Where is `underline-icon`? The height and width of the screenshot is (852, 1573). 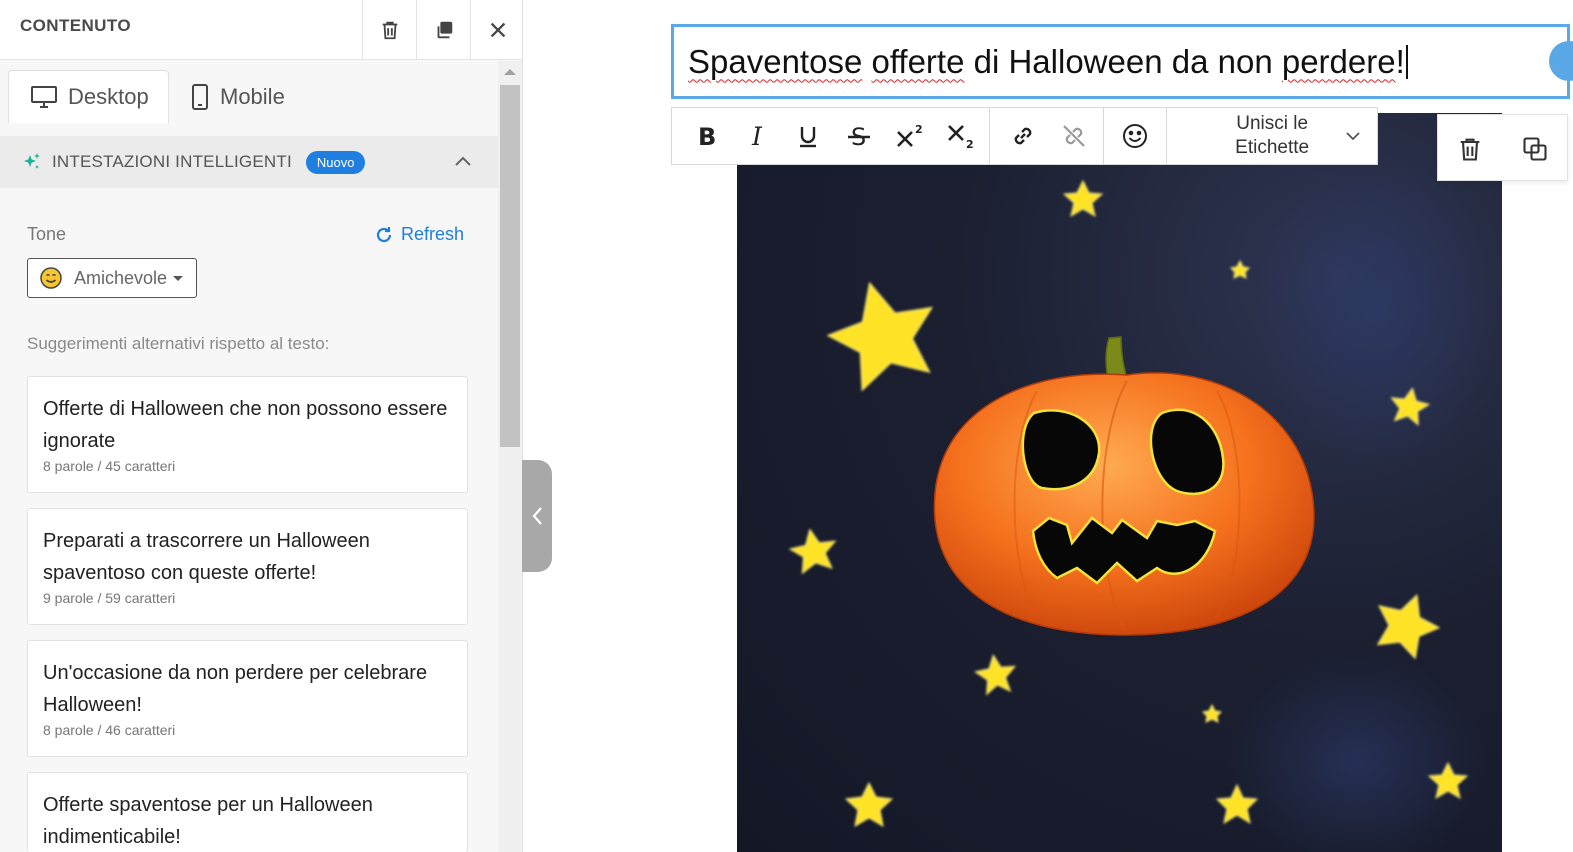
underline-icon is located at coordinates (807, 137).